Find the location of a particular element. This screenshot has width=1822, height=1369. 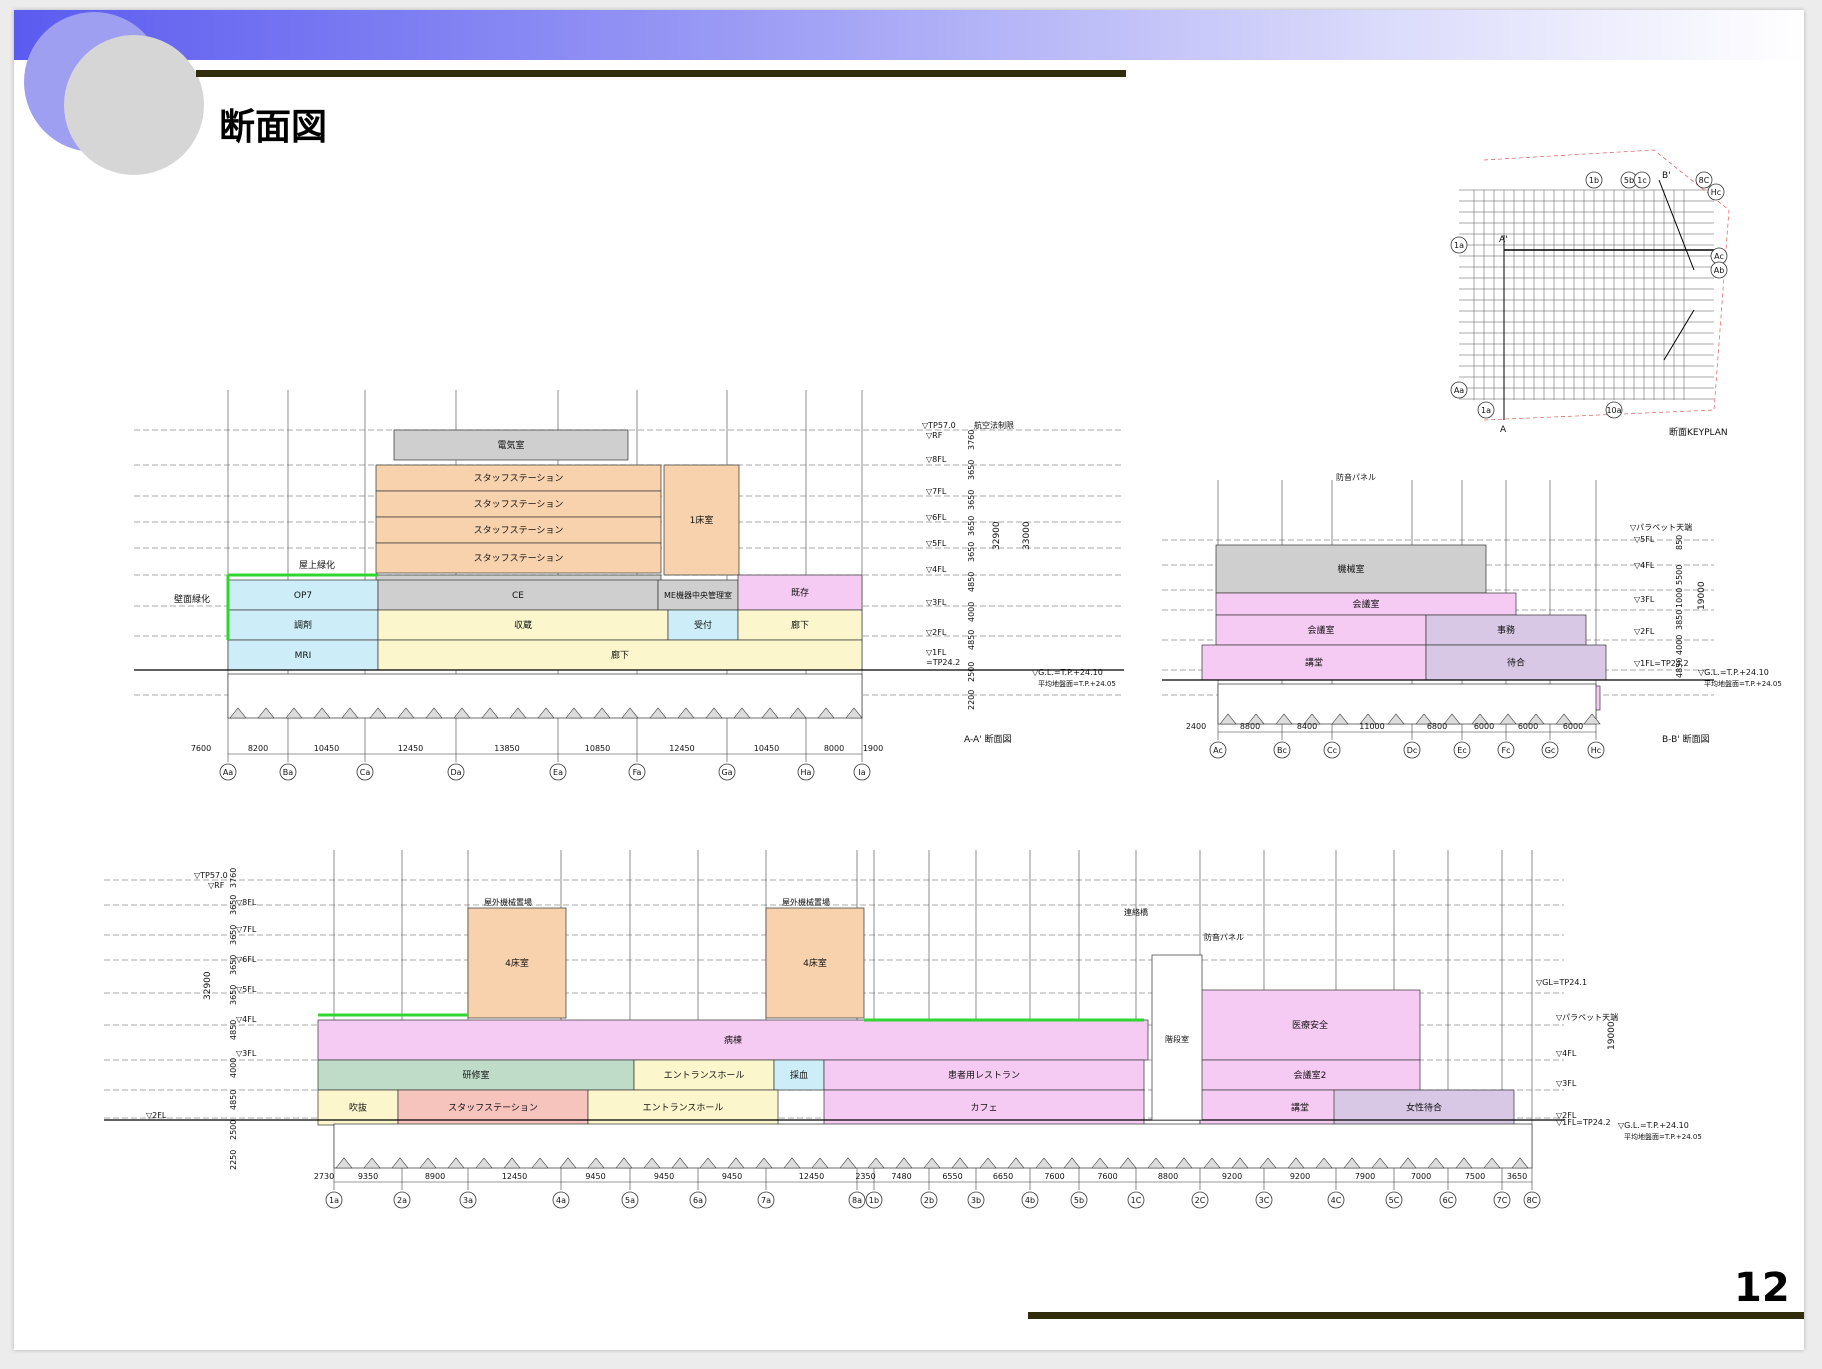

section-bb-floor-height-4: 4000 is located at coordinates (1679, 645).